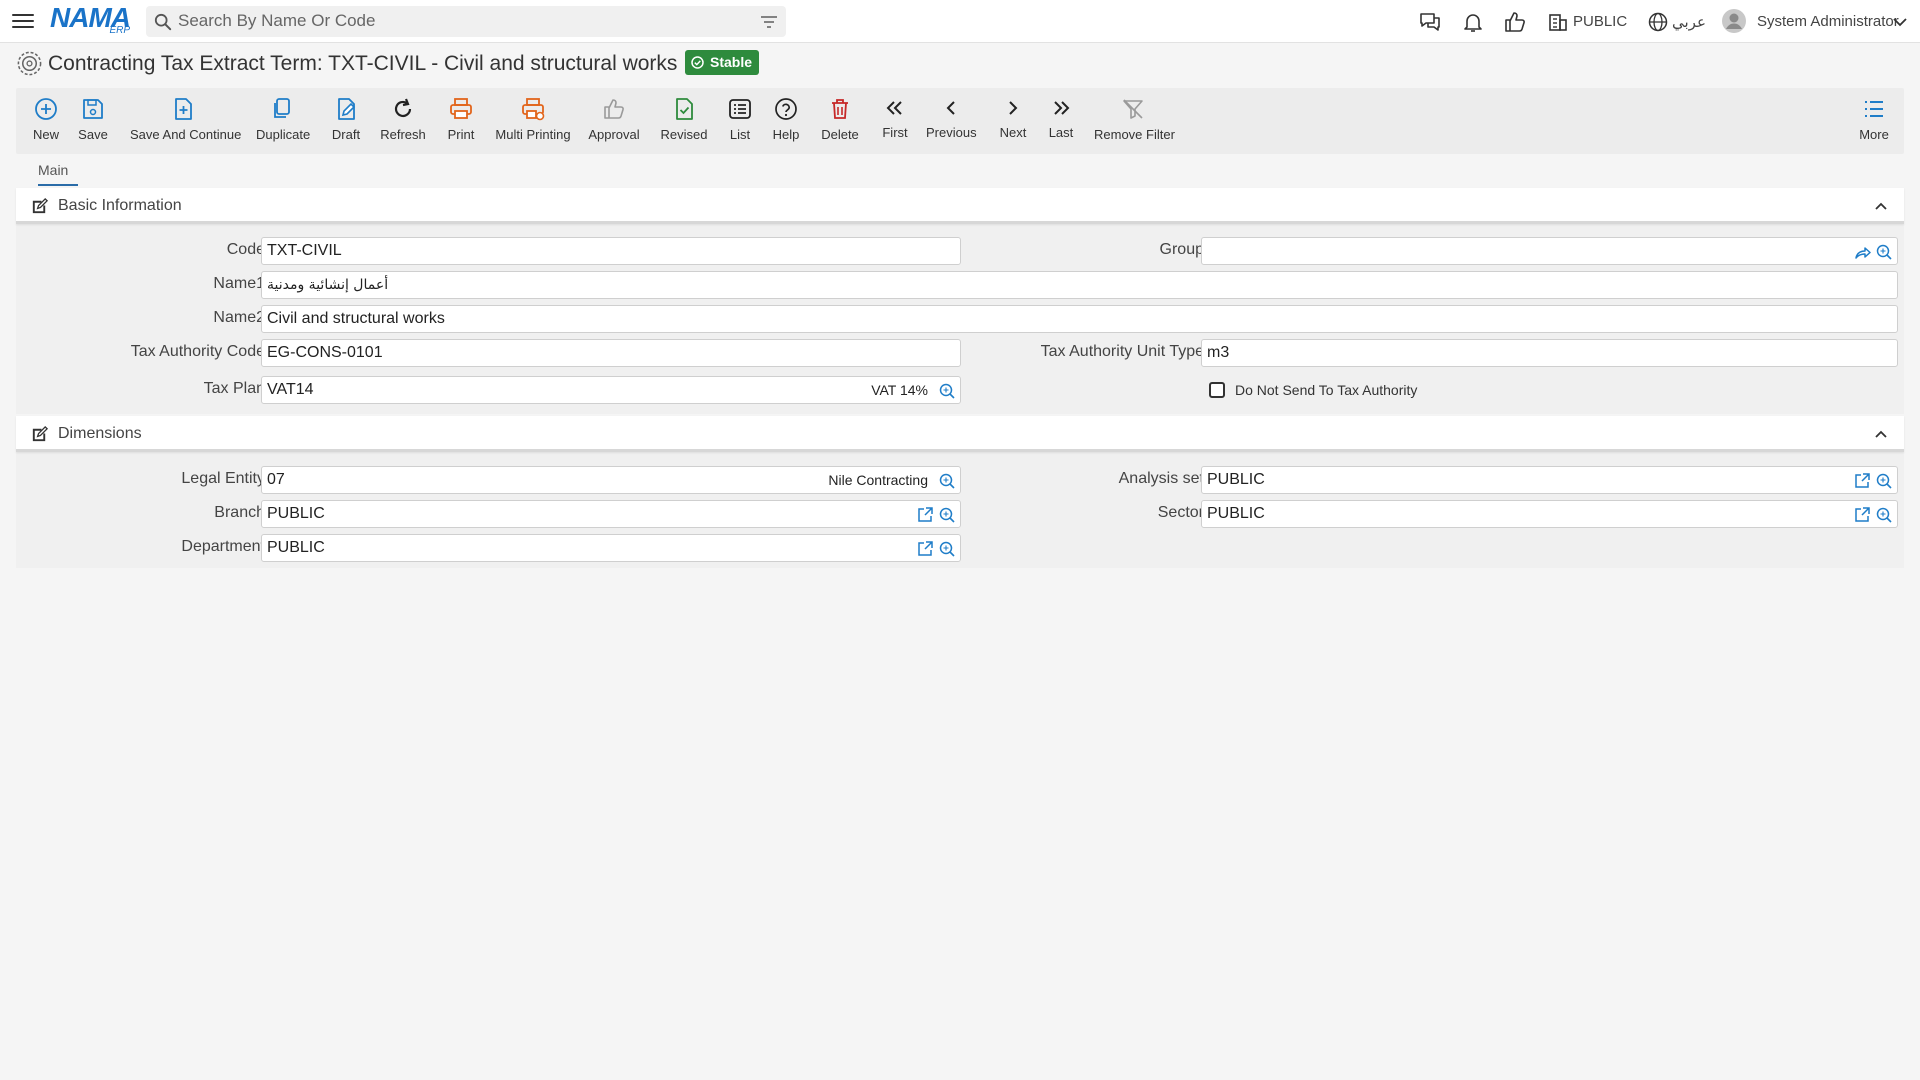  What do you see at coordinates (769, 22) in the screenshot?
I see `filter-icon` at bounding box center [769, 22].